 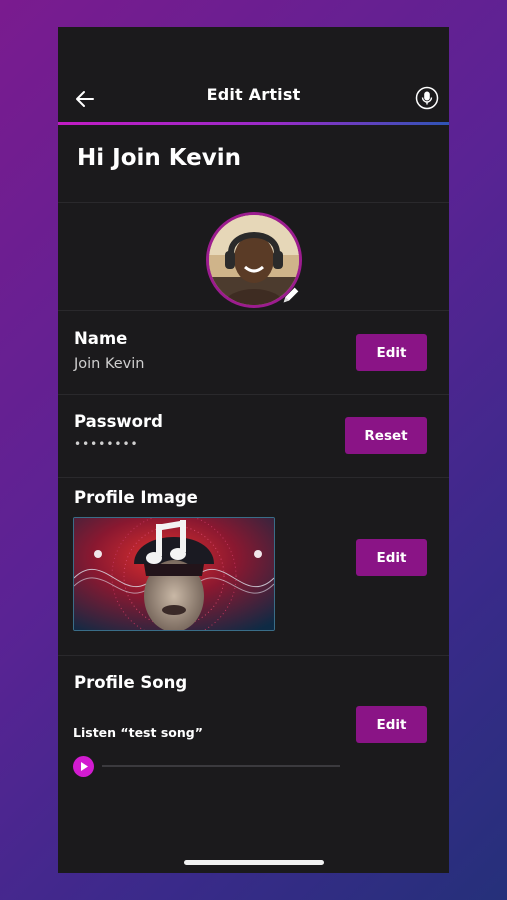 What do you see at coordinates (253, 94) in the screenshot?
I see `page-title: Edit Artist` at bounding box center [253, 94].